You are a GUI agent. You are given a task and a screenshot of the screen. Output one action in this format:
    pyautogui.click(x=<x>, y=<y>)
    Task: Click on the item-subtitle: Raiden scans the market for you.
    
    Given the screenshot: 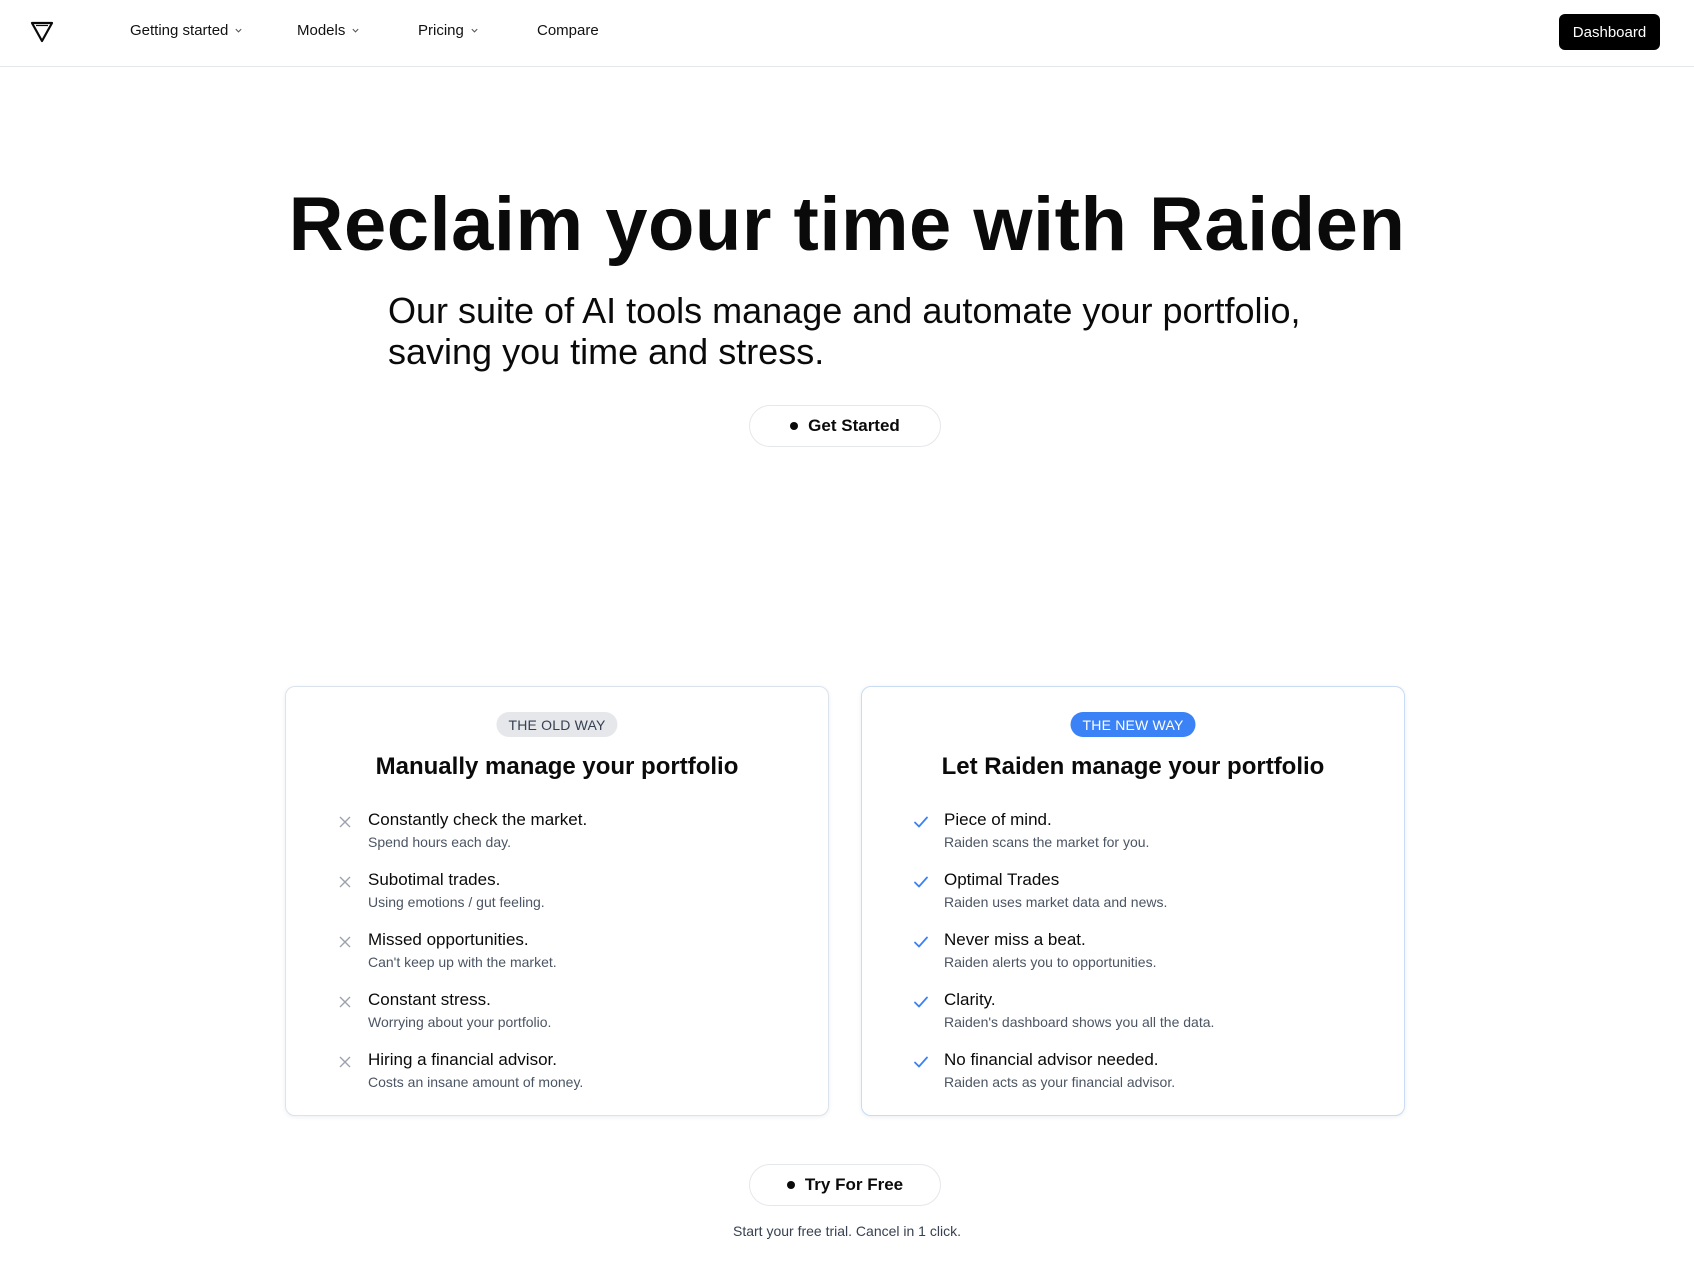 What is the action you would take?
    pyautogui.click(x=1047, y=842)
    